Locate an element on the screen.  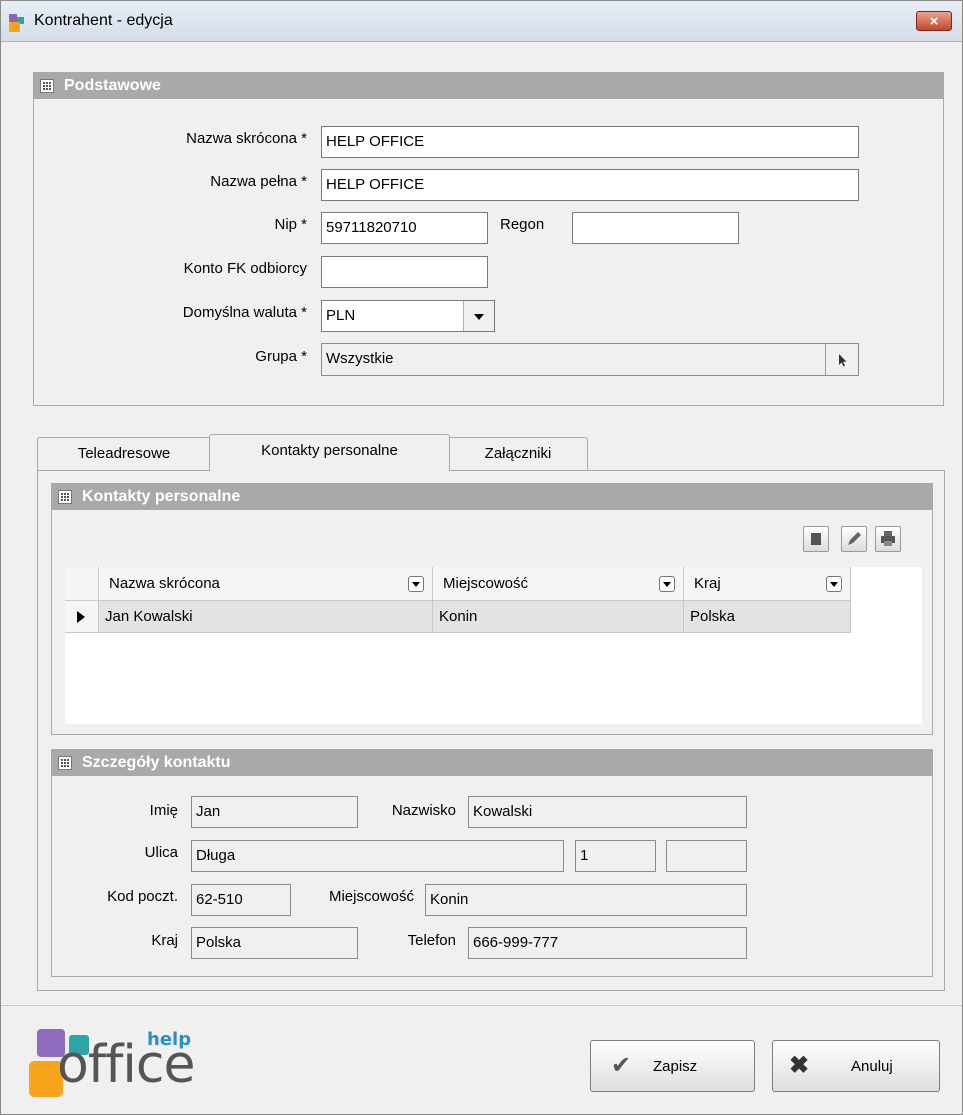
column-header-city-label: Miejscowość is located at coordinates (486, 583).